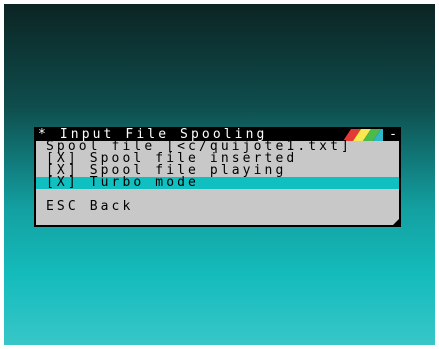 Image resolution: width=439 pixels, height=349 pixels. Describe the element at coordinates (396, 222) in the screenshot. I see `resize-handle-icon` at that location.